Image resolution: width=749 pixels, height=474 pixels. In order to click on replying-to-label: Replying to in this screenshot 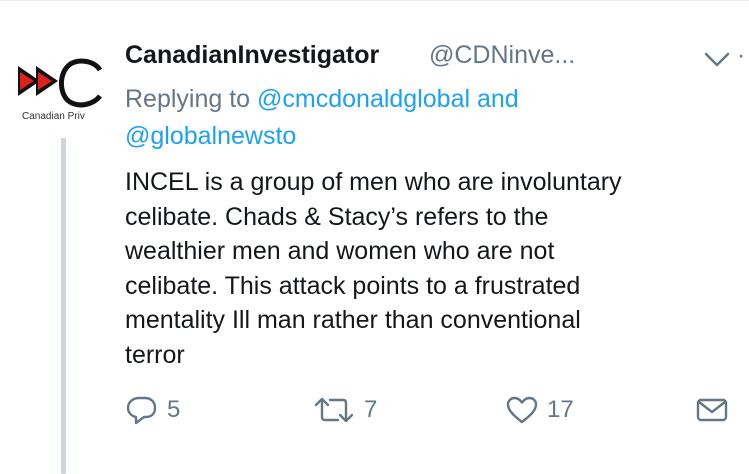, I will do `click(188, 99)`.